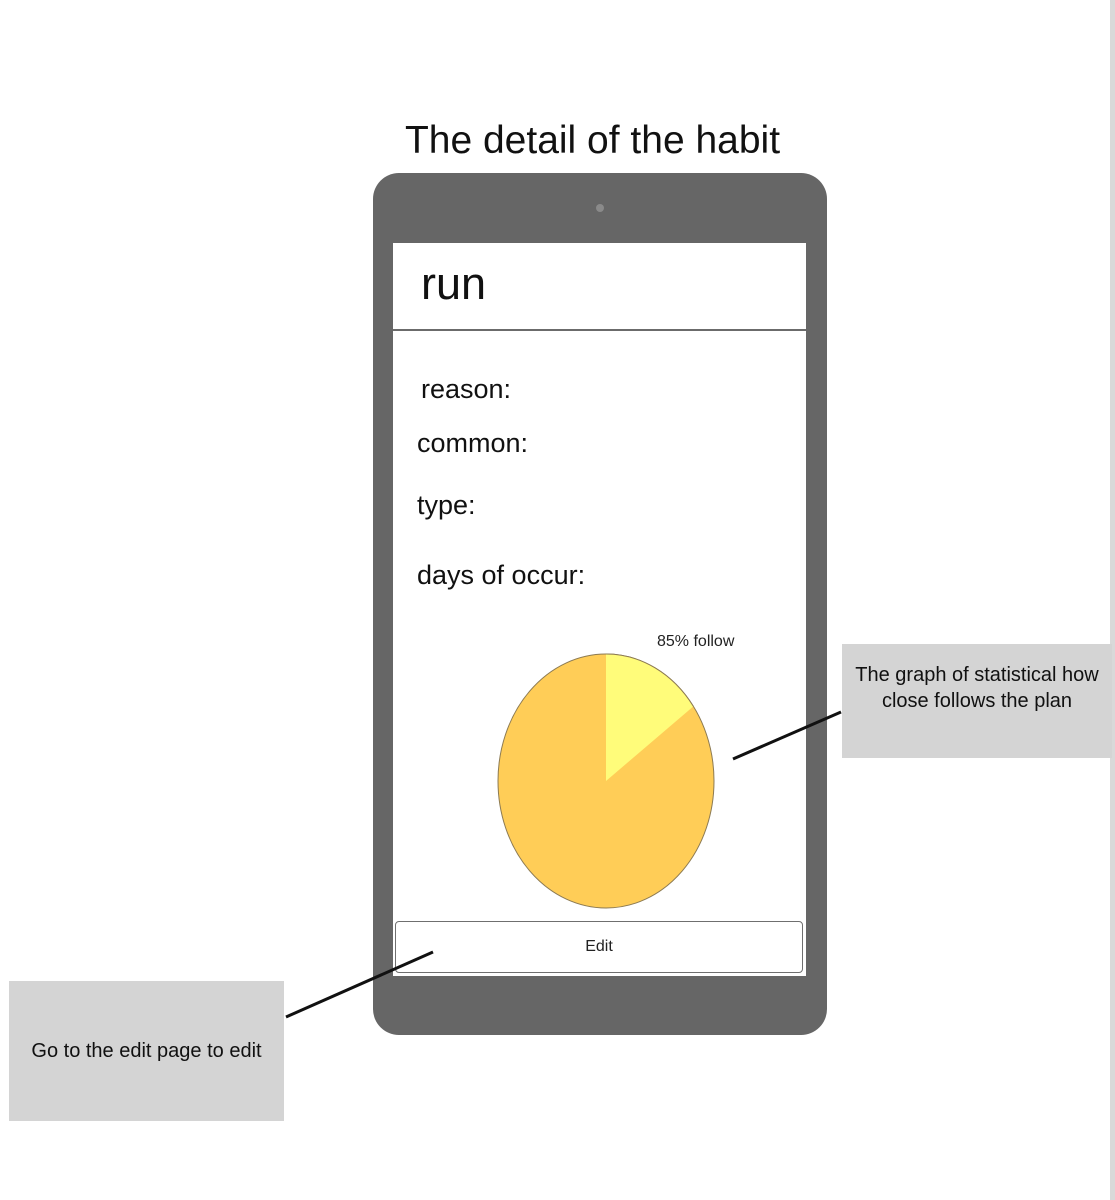  Describe the element at coordinates (146, 1051) in the screenshot. I see `edit-annotation-callout: Go to the edit page to edit` at that location.